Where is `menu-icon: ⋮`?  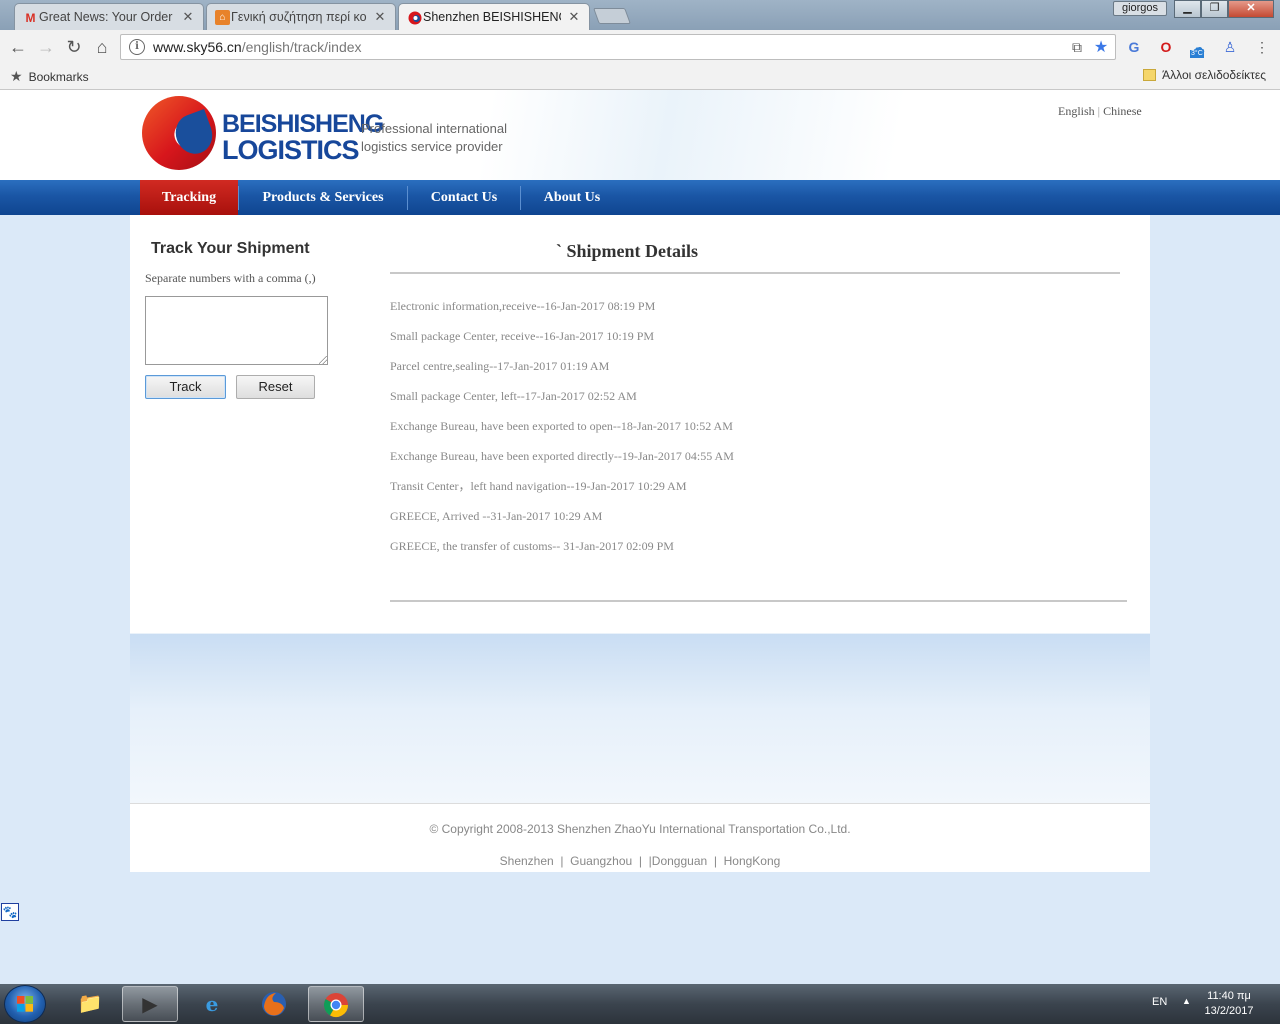
menu-icon: ⋮ is located at coordinates (1262, 47).